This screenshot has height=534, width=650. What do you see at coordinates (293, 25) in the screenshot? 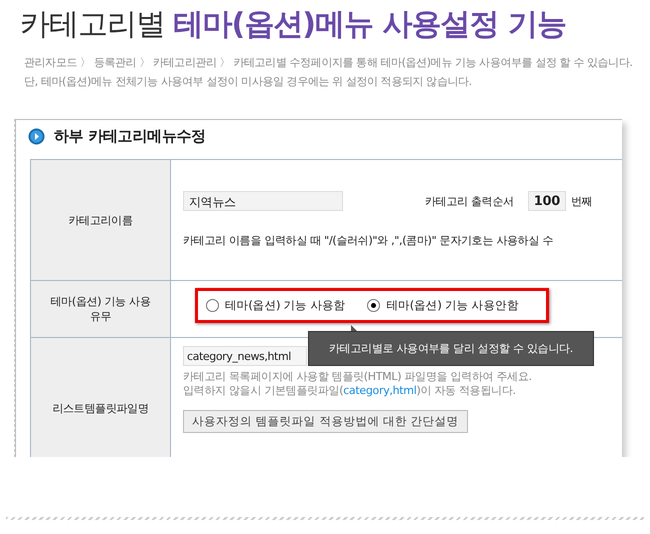
I see `page-title: 카테고리별 테마(옵션)메뉴 사용설정 기능` at bounding box center [293, 25].